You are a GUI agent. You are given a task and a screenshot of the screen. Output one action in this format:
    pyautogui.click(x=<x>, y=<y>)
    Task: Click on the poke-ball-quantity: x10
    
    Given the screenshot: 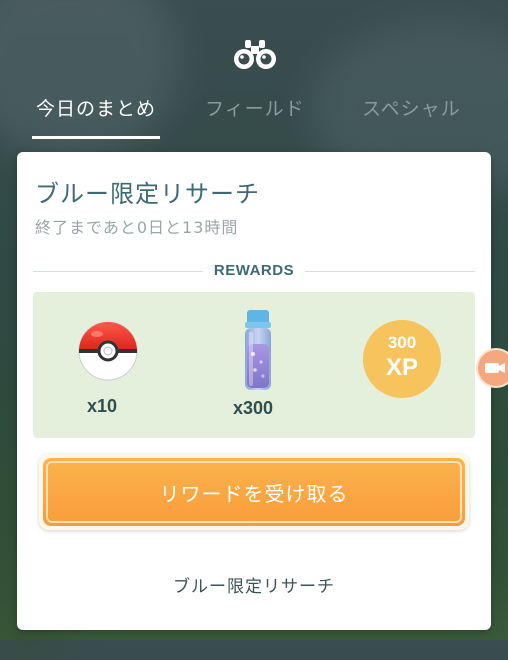 What is the action you would take?
    pyautogui.click(x=102, y=406)
    